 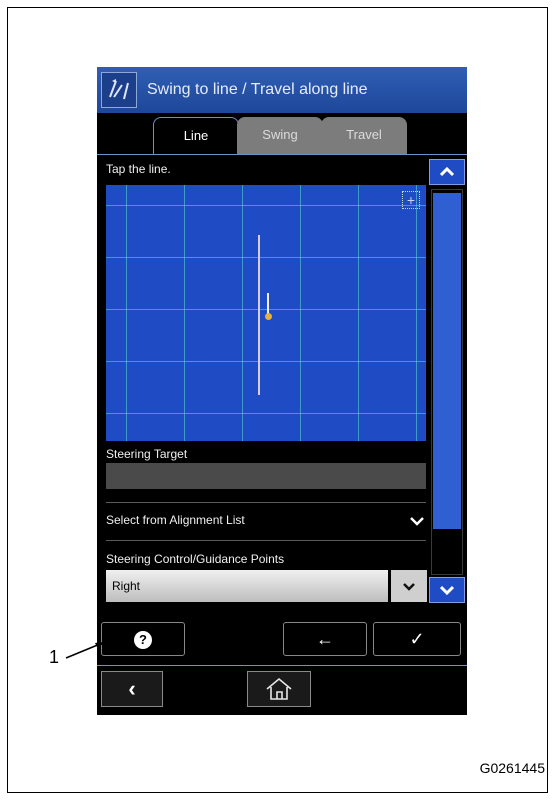 I want to click on home-button, so click(x=279, y=689).